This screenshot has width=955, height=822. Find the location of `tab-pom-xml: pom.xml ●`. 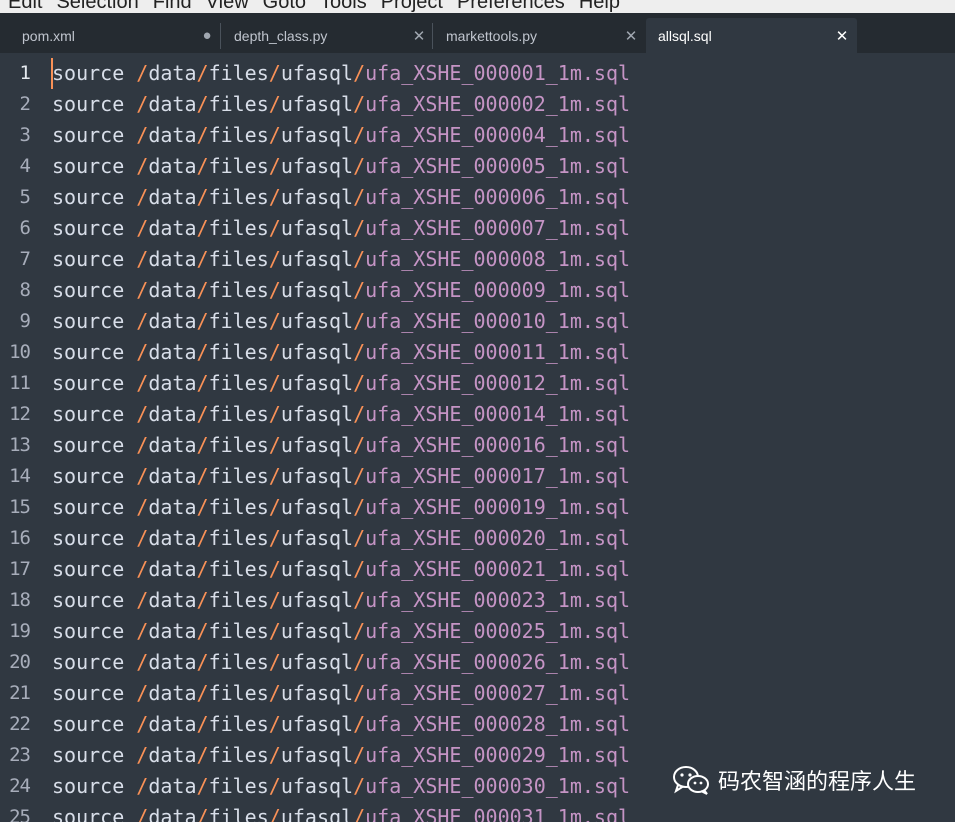

tab-pom-xml: pom.xml ● is located at coordinates (116, 35).